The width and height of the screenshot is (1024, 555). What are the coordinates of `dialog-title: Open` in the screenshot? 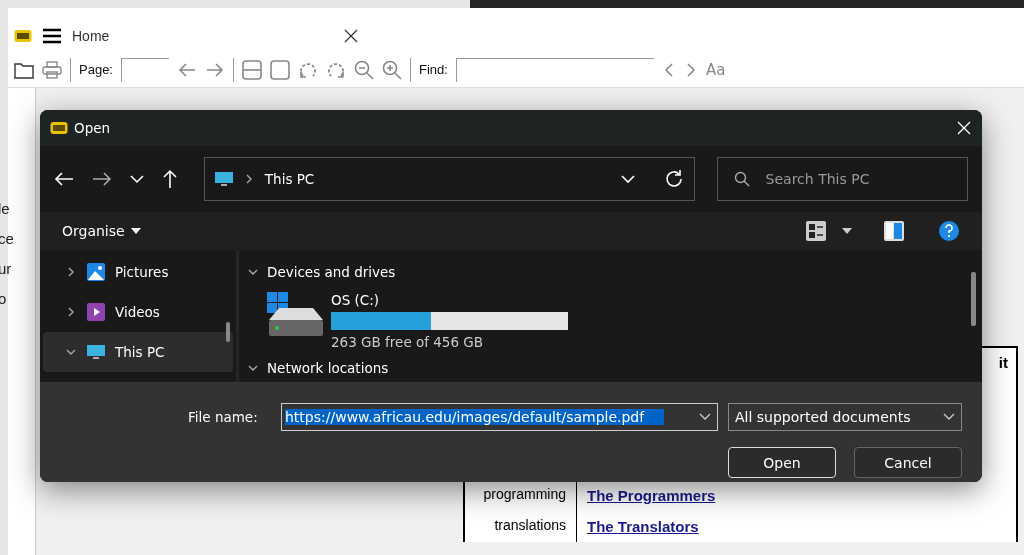 It's located at (92, 128).